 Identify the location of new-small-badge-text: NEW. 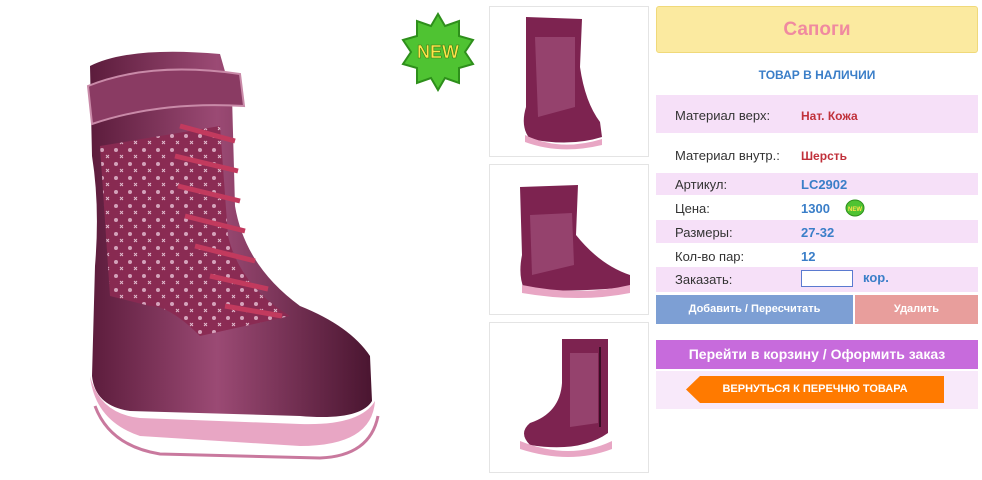
(855, 210).